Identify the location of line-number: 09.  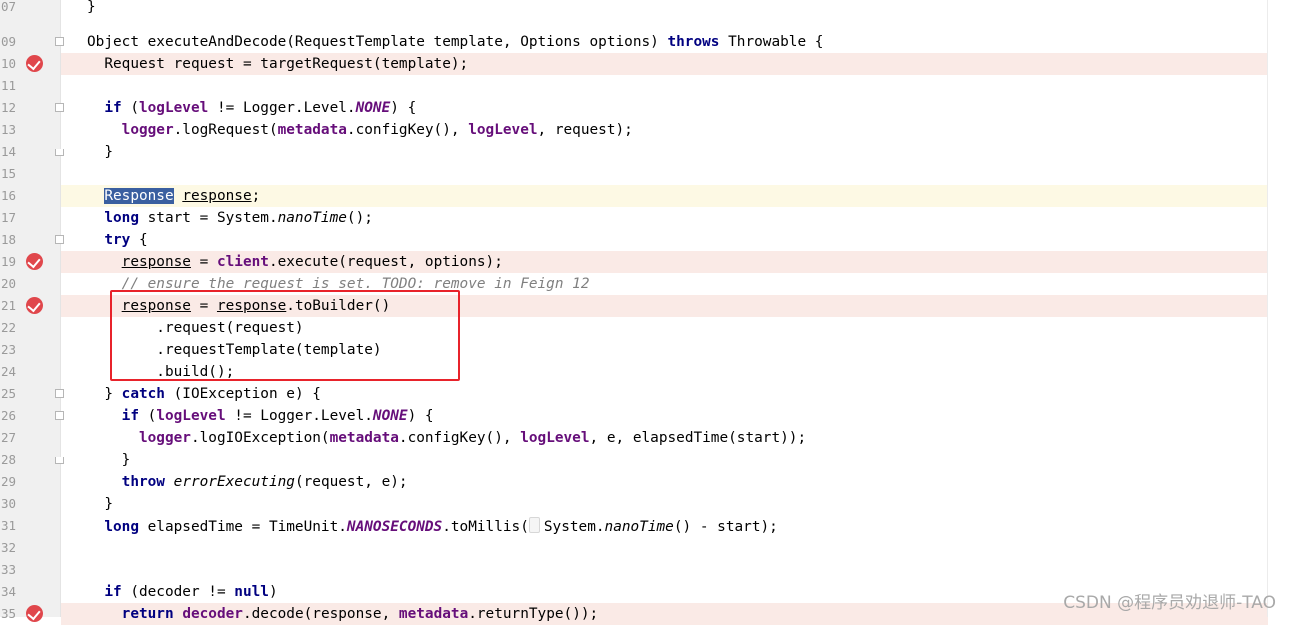
(8, 41).